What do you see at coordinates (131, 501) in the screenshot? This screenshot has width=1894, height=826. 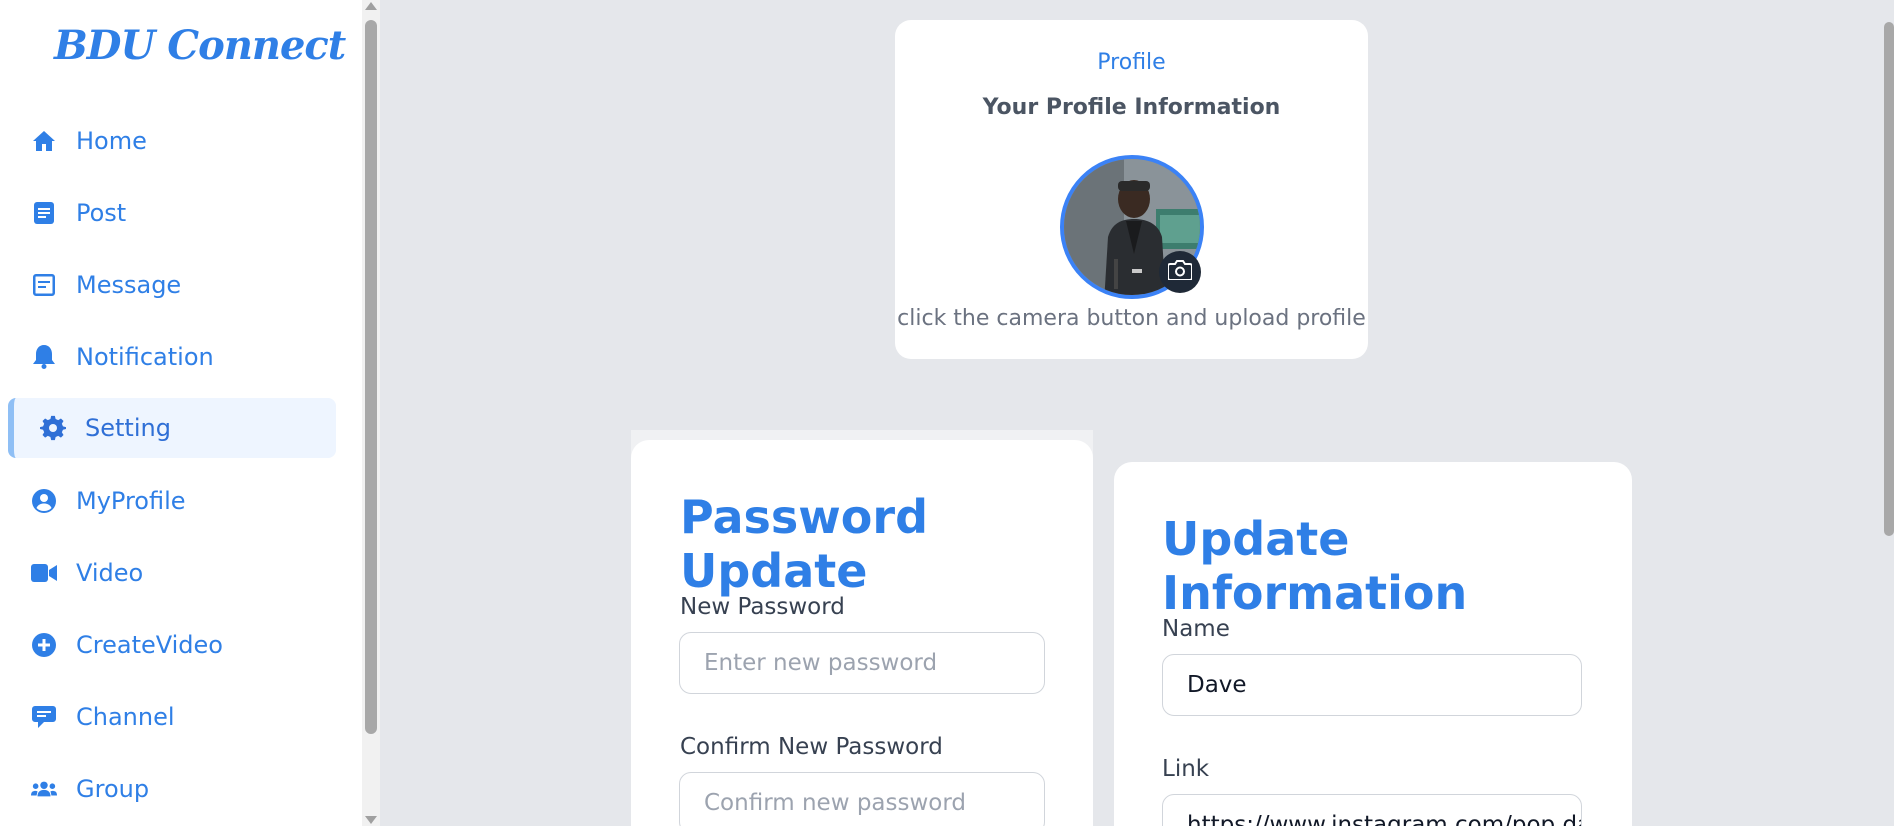 I see `sidebar-item-label: MyProfile` at bounding box center [131, 501].